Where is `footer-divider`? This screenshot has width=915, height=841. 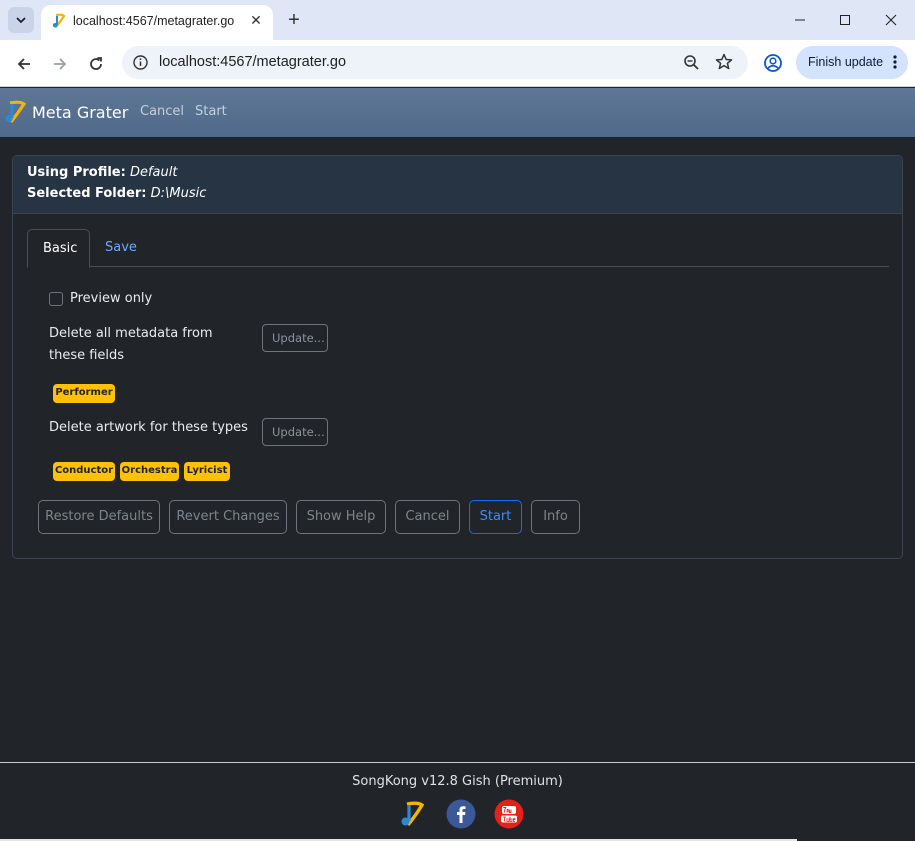
footer-divider is located at coordinates (457, 762).